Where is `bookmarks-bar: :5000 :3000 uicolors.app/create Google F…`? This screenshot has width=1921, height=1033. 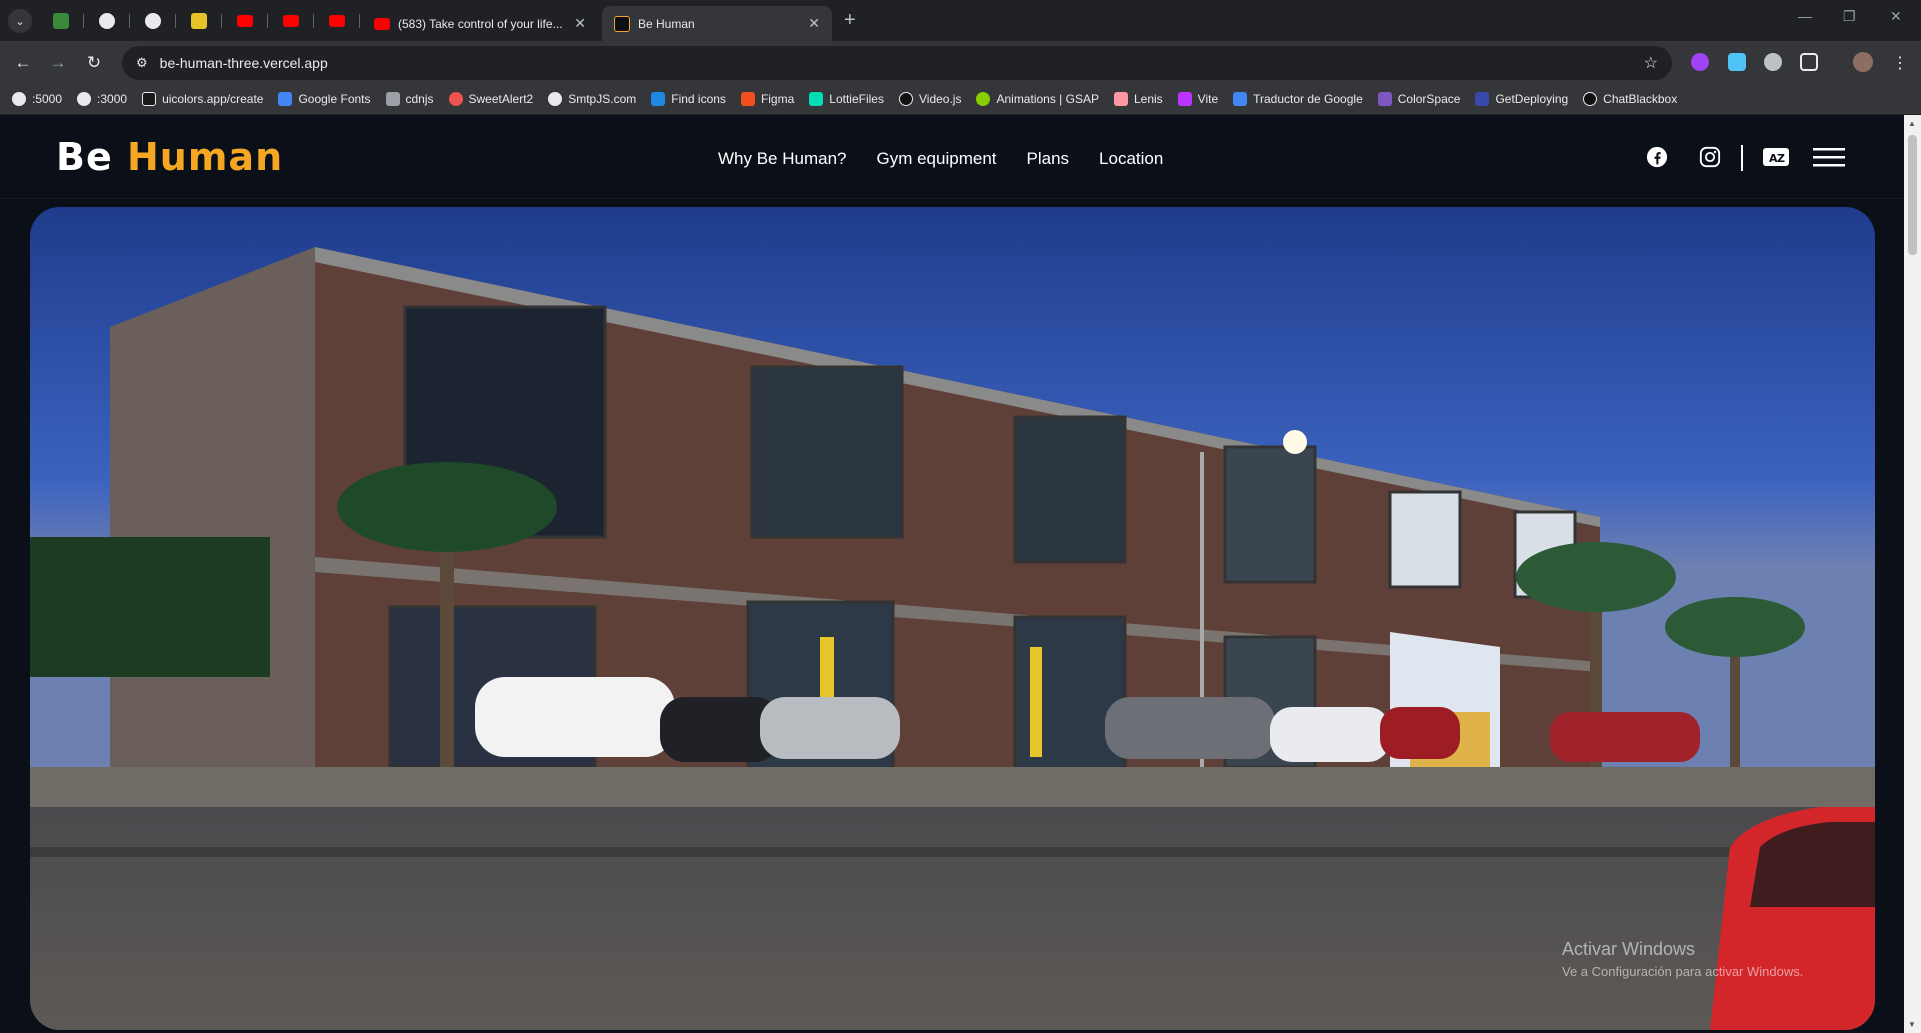
bookmarks-bar: :5000 :3000 uicolors.app/create Google F… is located at coordinates (960, 99).